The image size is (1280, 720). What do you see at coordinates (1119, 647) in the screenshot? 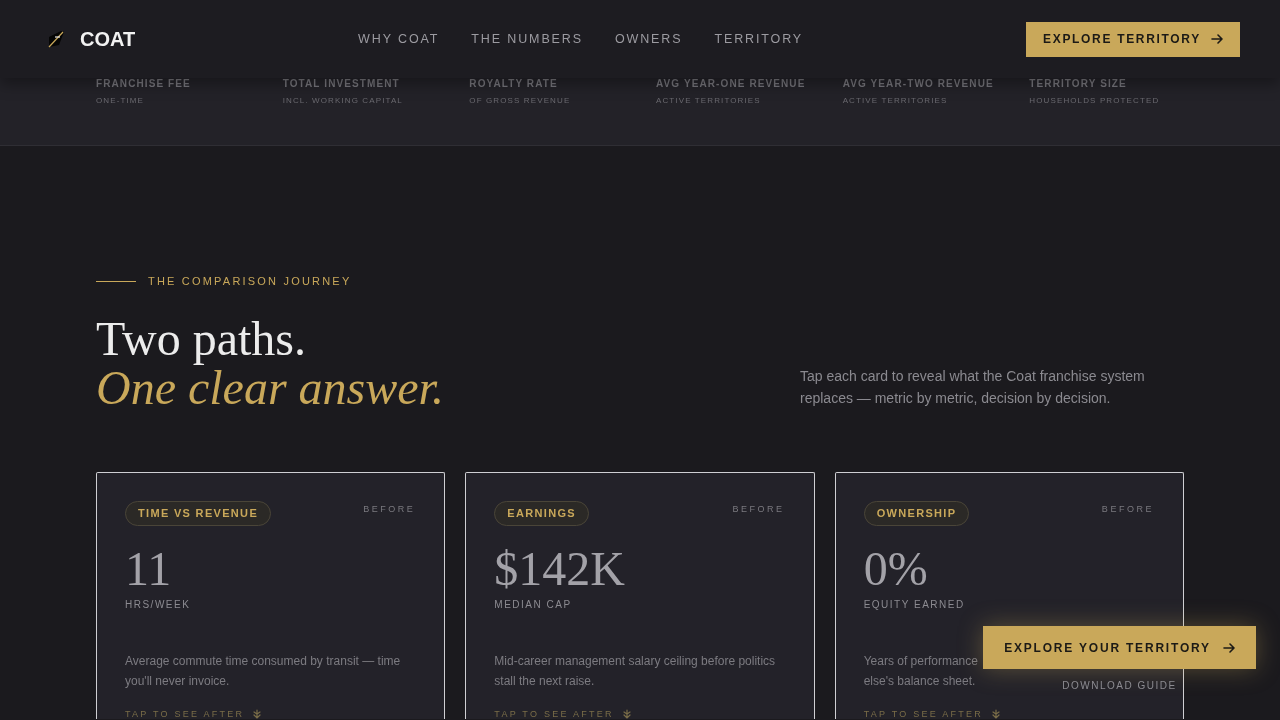
I see `explore-your-territory-button: EXPLORE YOUR TERRITORY` at bounding box center [1119, 647].